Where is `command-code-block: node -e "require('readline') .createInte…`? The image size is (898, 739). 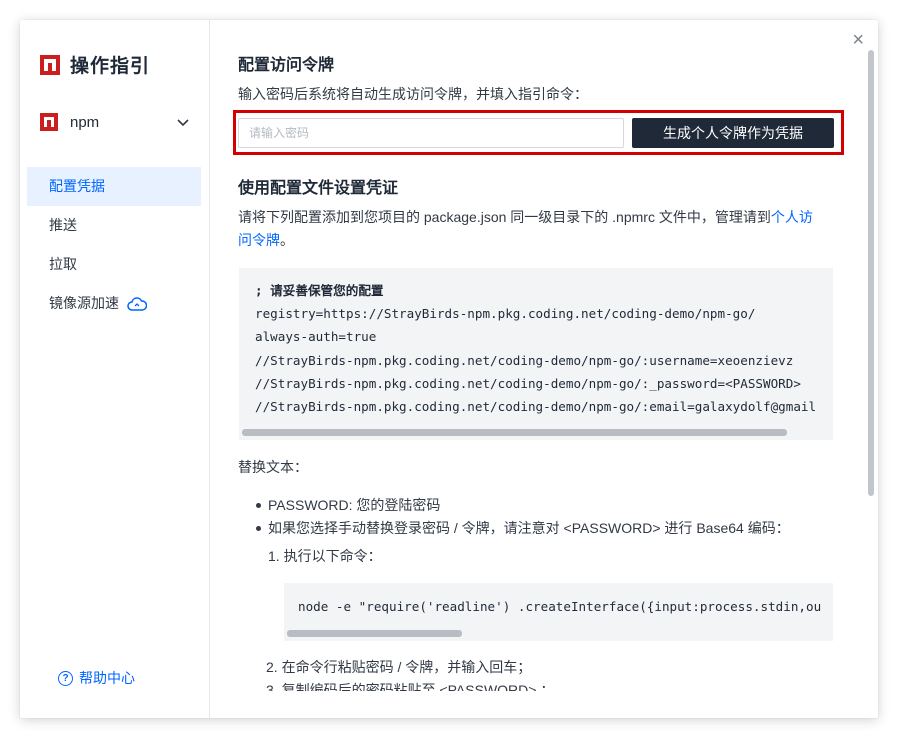
command-code-block: node -e "require('readline') .createInte… is located at coordinates (558, 612).